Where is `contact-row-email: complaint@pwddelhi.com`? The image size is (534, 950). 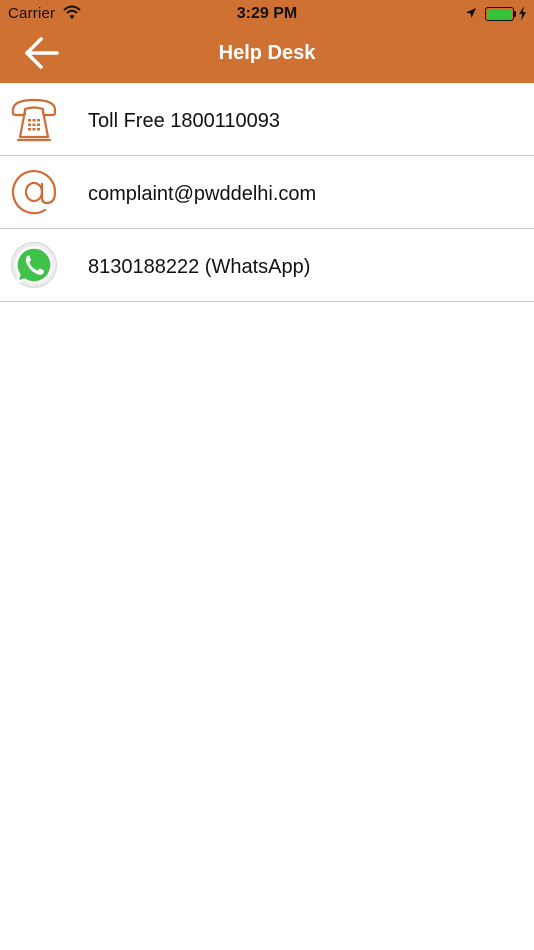 contact-row-email: complaint@pwddelhi.com is located at coordinates (267, 192).